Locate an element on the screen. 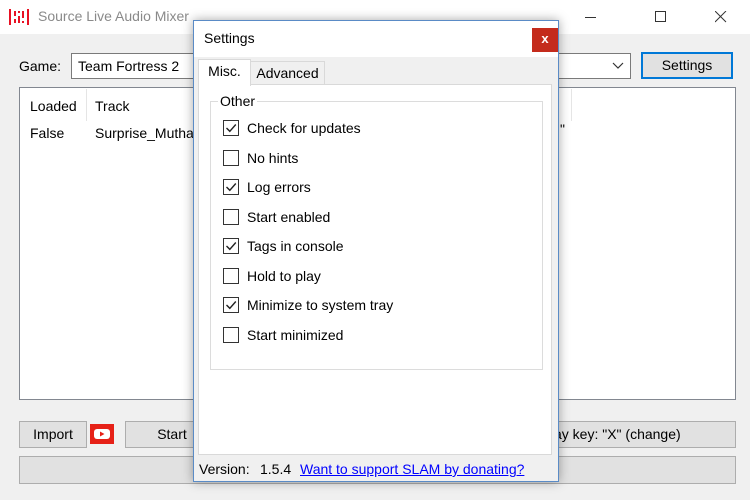 This screenshot has width=750, height=500. version-label: Version: is located at coordinates (224, 469).